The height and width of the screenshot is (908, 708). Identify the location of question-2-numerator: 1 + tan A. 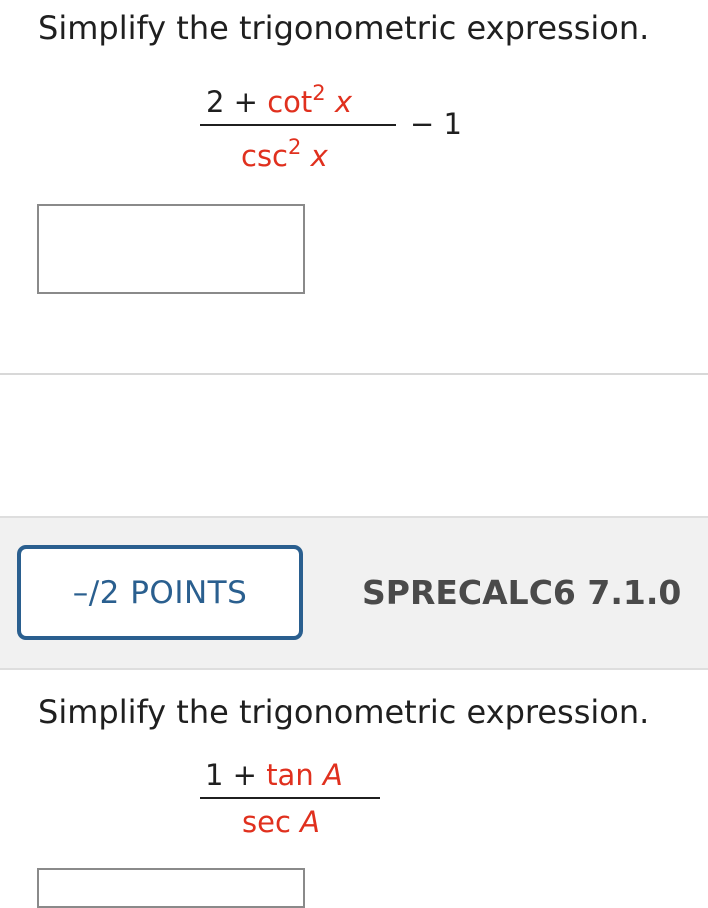
(274, 775).